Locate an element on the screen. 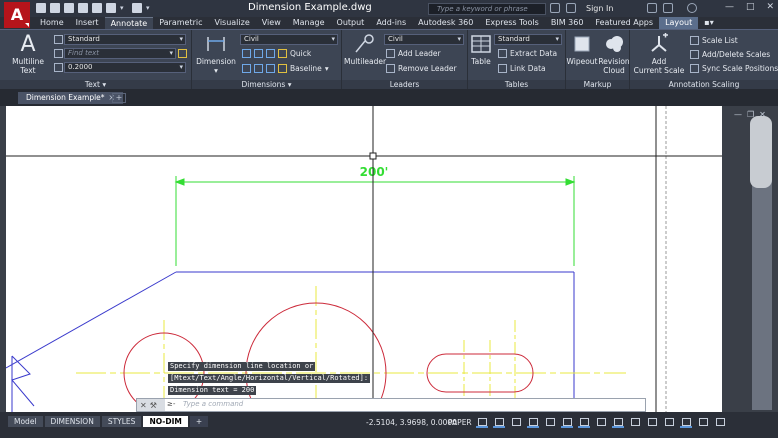  update-icon is located at coordinates (270, 68).